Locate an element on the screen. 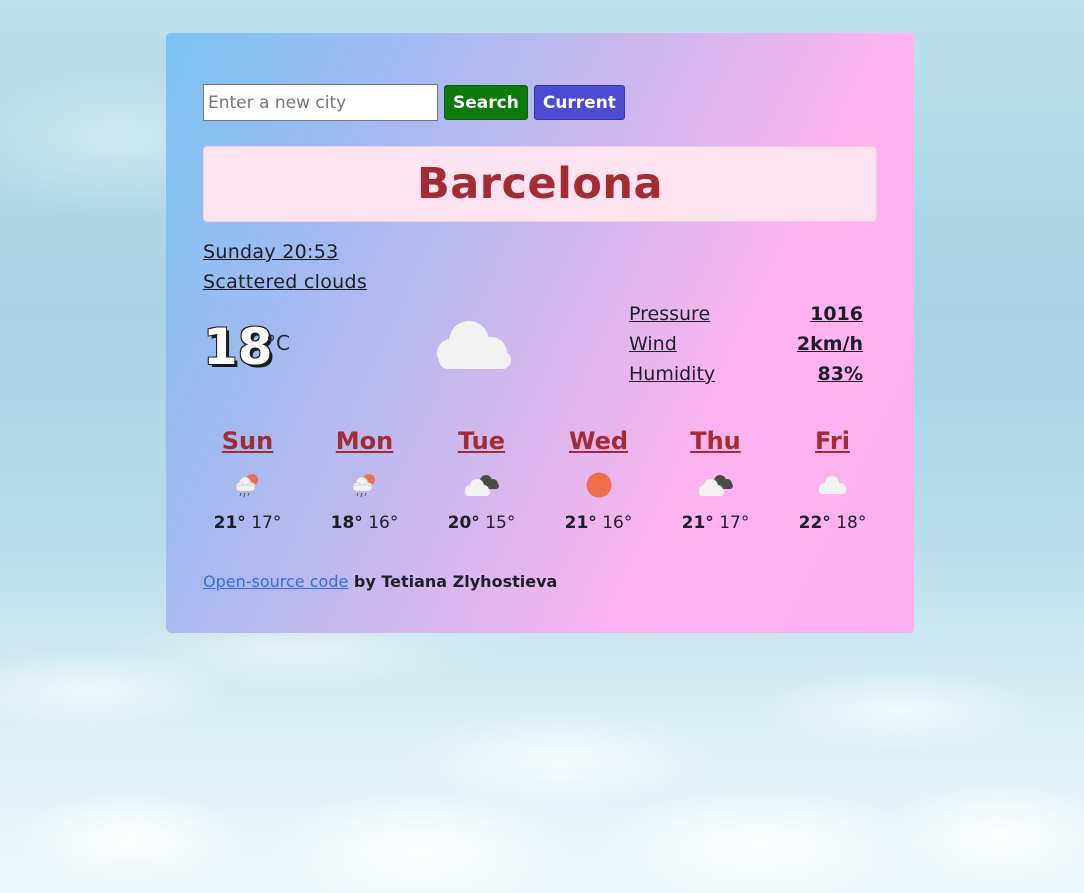 This screenshot has height=893, width=1084. forecast-temps: 18° 16° is located at coordinates (364, 523).